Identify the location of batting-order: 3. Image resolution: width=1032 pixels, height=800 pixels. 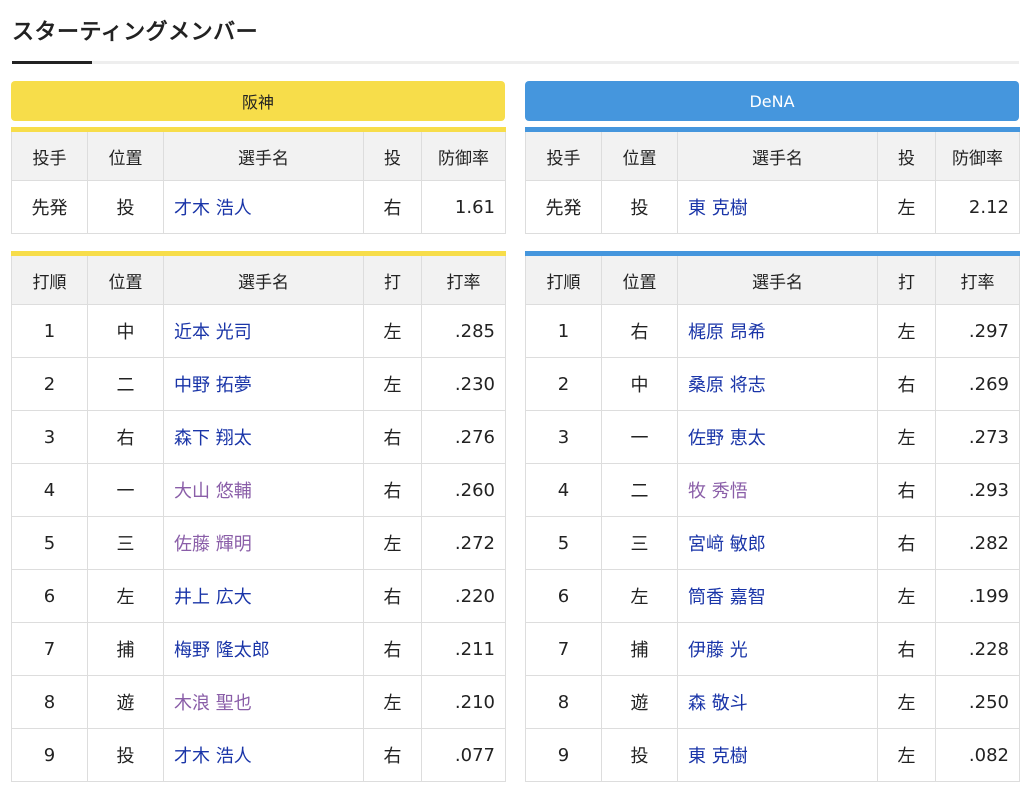
(563, 437).